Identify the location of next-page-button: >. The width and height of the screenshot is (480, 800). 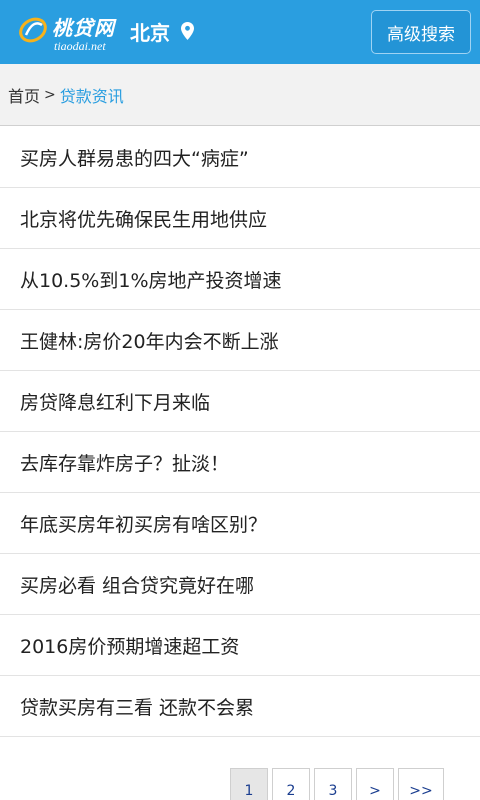
(375, 784).